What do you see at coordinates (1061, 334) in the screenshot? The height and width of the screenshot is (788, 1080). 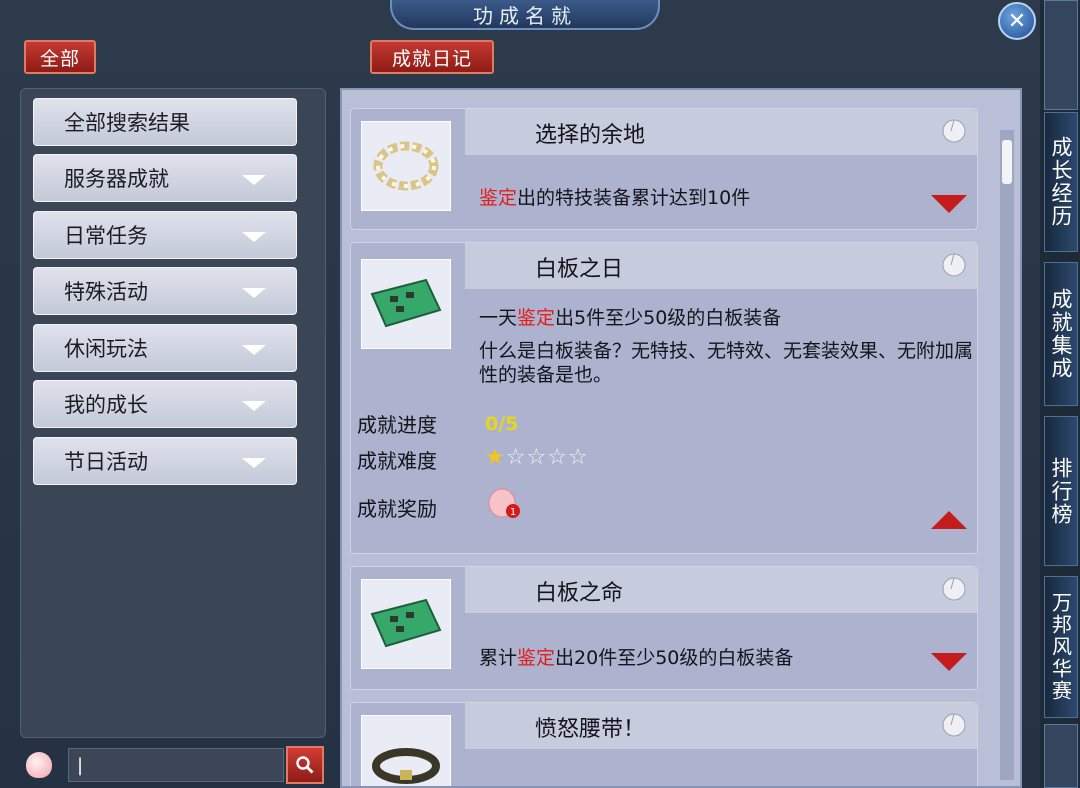 I see `side-tab-achievement-collection: 成就集成` at bounding box center [1061, 334].